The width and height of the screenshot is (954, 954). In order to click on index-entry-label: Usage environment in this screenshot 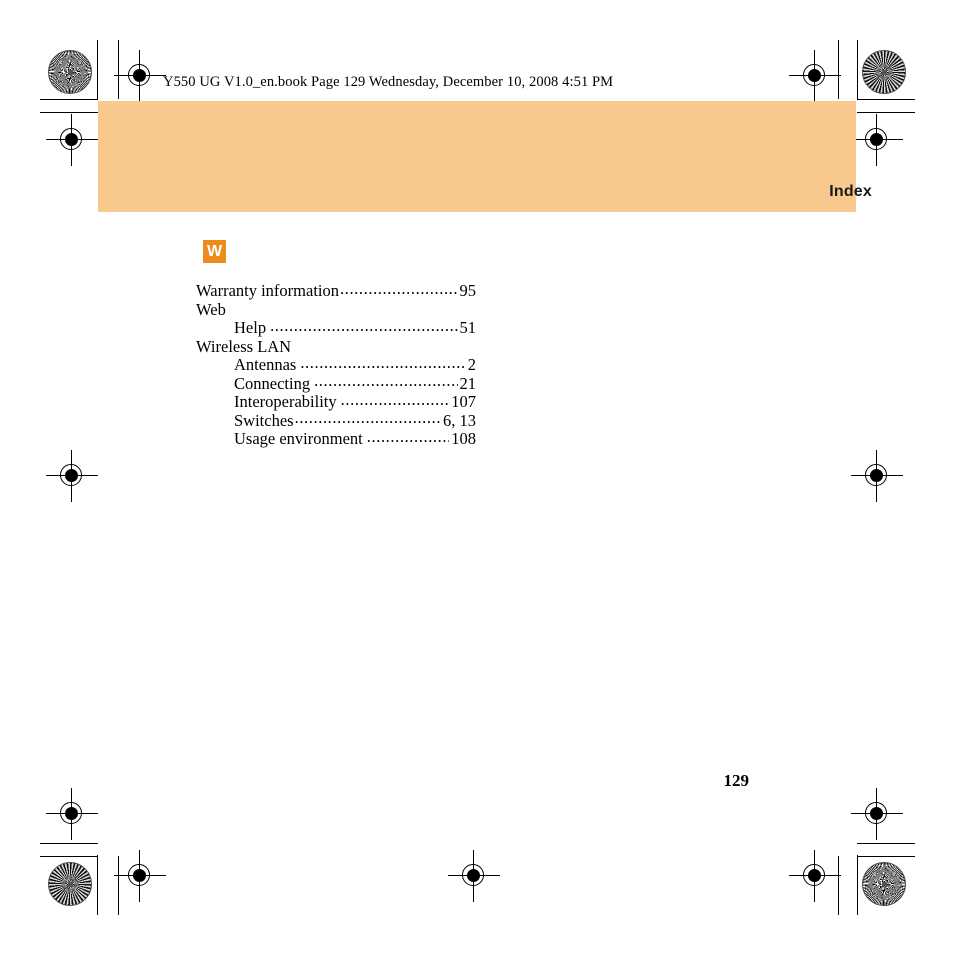, I will do `click(298, 438)`.